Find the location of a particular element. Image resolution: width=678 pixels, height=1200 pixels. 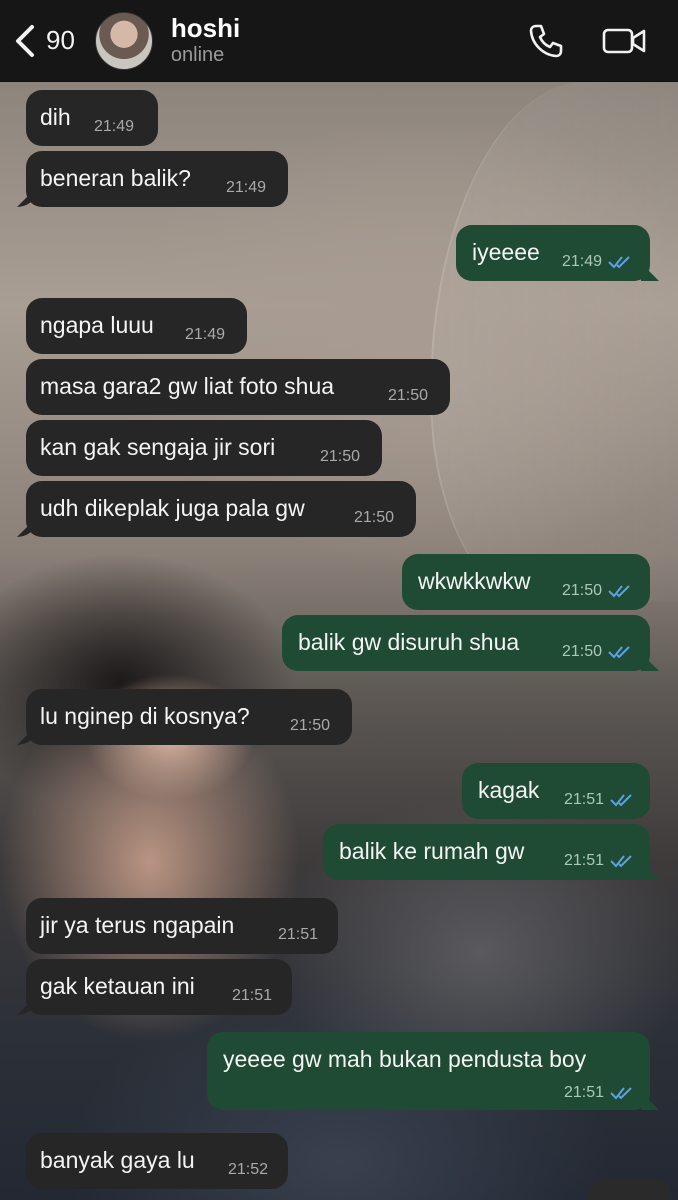

message-bubble-incoming: ngapa luuu 21:49 is located at coordinates (136, 326).